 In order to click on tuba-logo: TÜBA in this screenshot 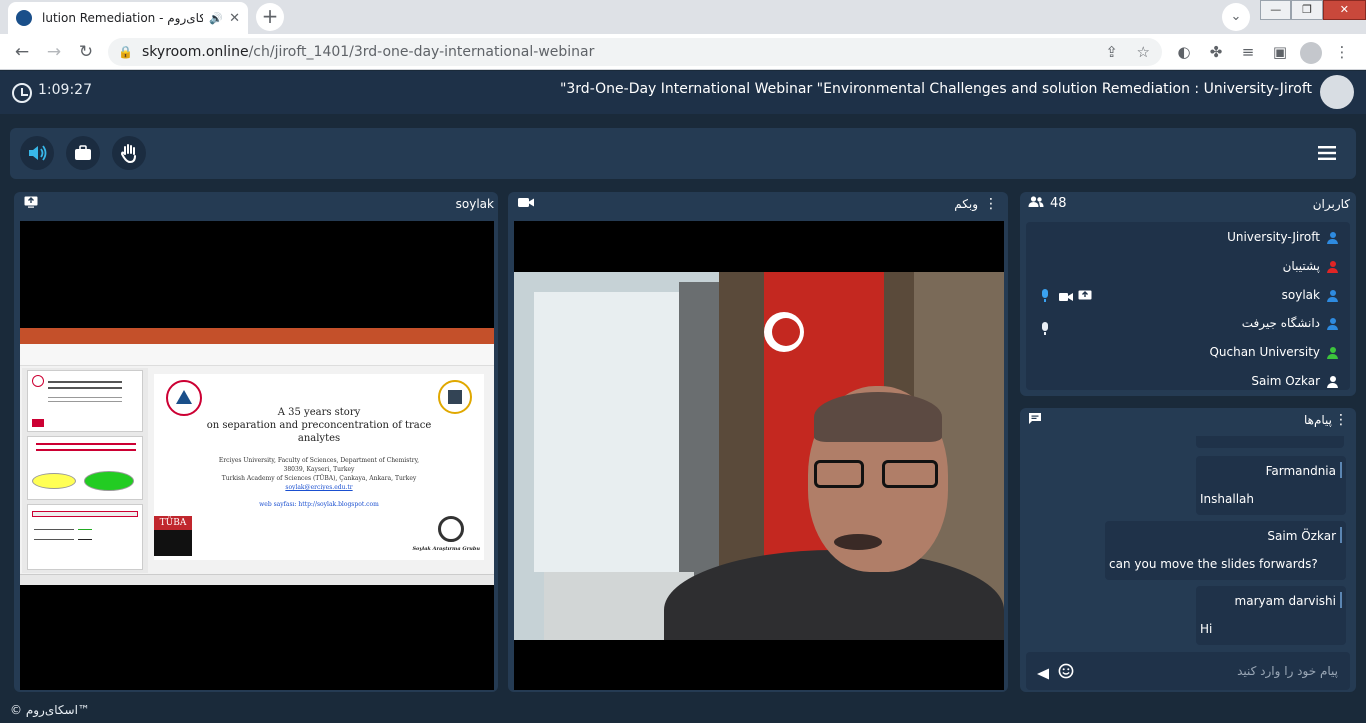, I will do `click(173, 536)`.